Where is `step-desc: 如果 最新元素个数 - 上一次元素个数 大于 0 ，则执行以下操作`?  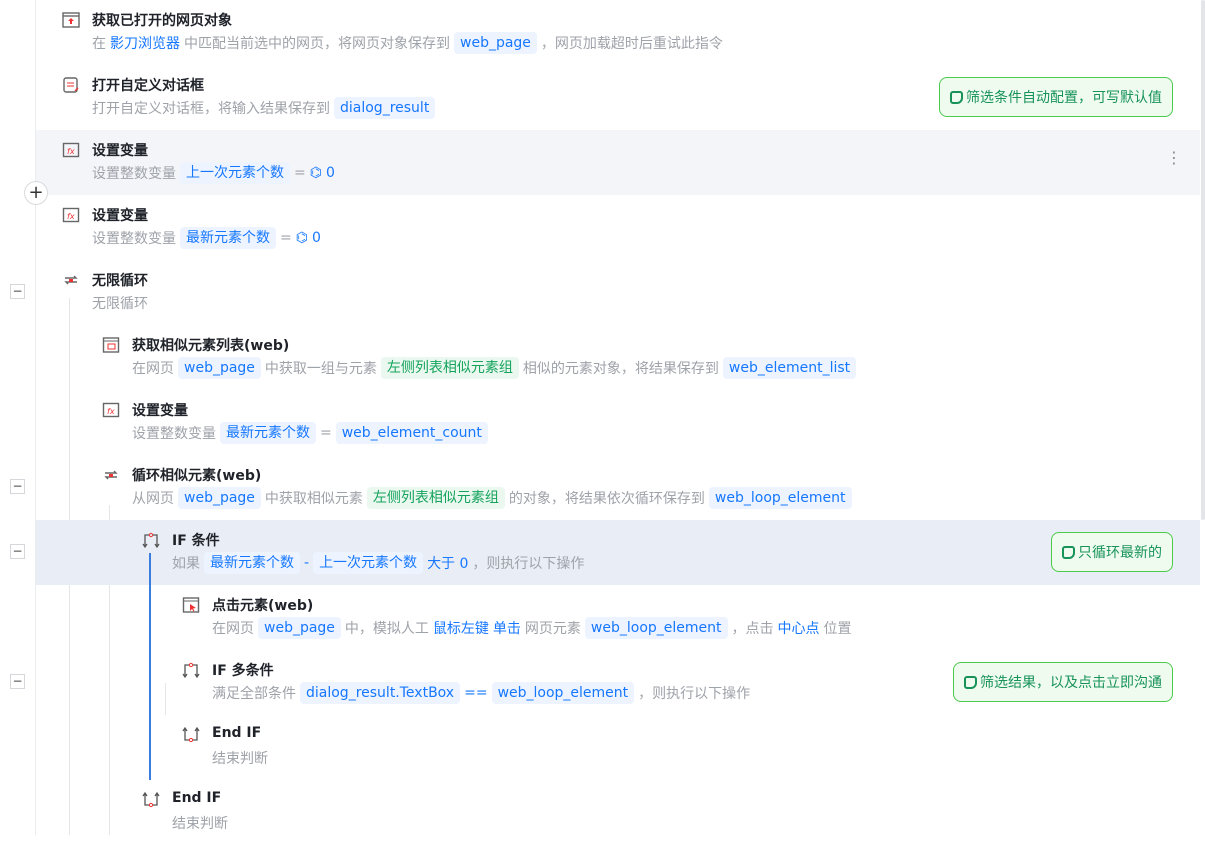
step-desc: 如果 最新元素个数 - 上一次元素个数 大于 0 ，则执行以下操作 is located at coordinates (378, 563).